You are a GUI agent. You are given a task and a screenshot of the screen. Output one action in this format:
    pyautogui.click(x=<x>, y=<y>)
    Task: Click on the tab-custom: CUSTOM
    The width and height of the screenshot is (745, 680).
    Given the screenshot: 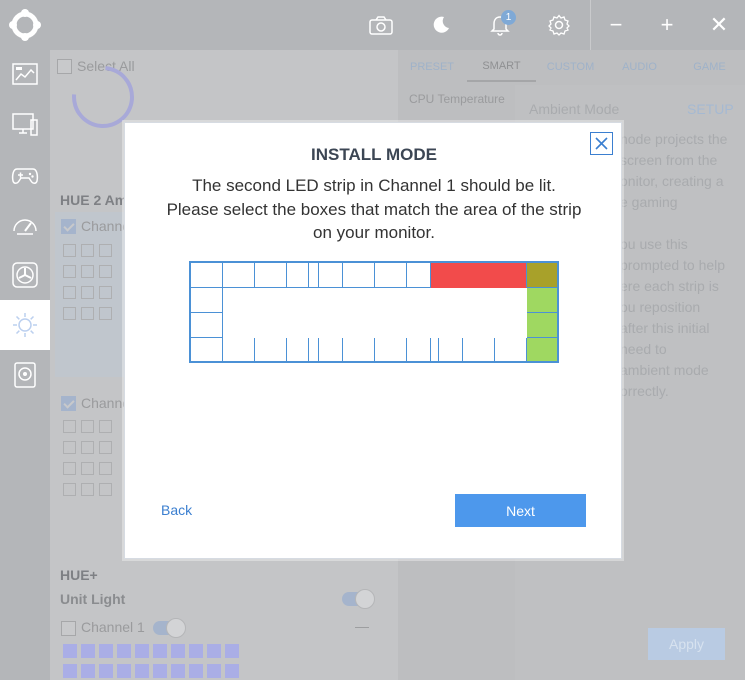 What is the action you would take?
    pyautogui.click(x=570, y=67)
    